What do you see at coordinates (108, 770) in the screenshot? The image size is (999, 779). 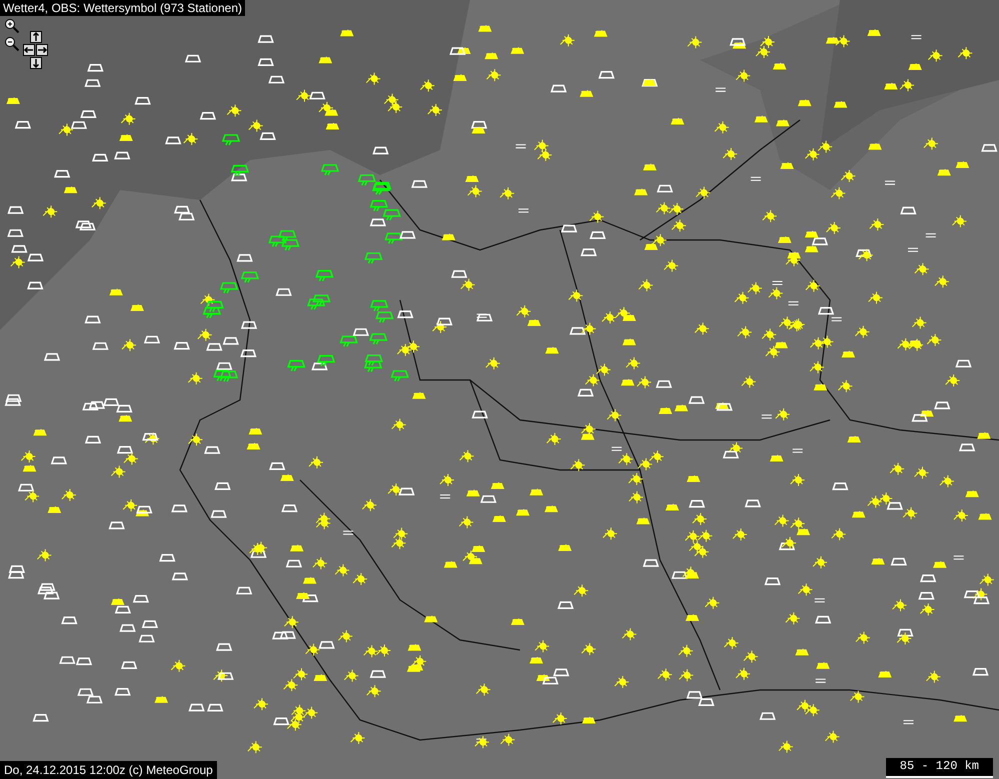 I see `timestamp-label: Do, 24.12.2015 12:00z (c) MeteoGroup` at bounding box center [108, 770].